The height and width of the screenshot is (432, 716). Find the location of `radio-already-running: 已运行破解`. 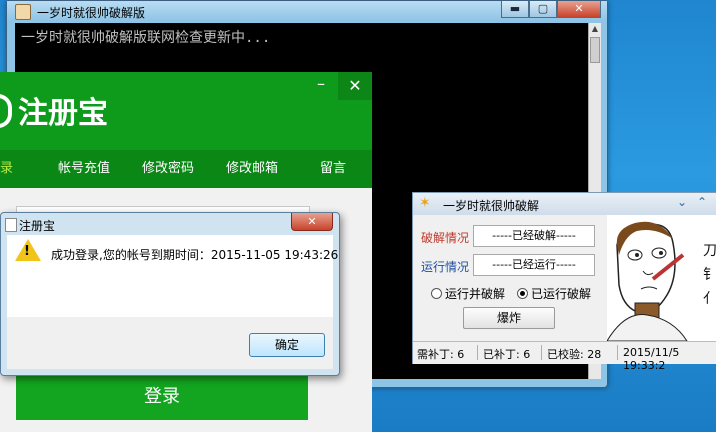

radio-already-running: 已运行破解 is located at coordinates (554, 293).